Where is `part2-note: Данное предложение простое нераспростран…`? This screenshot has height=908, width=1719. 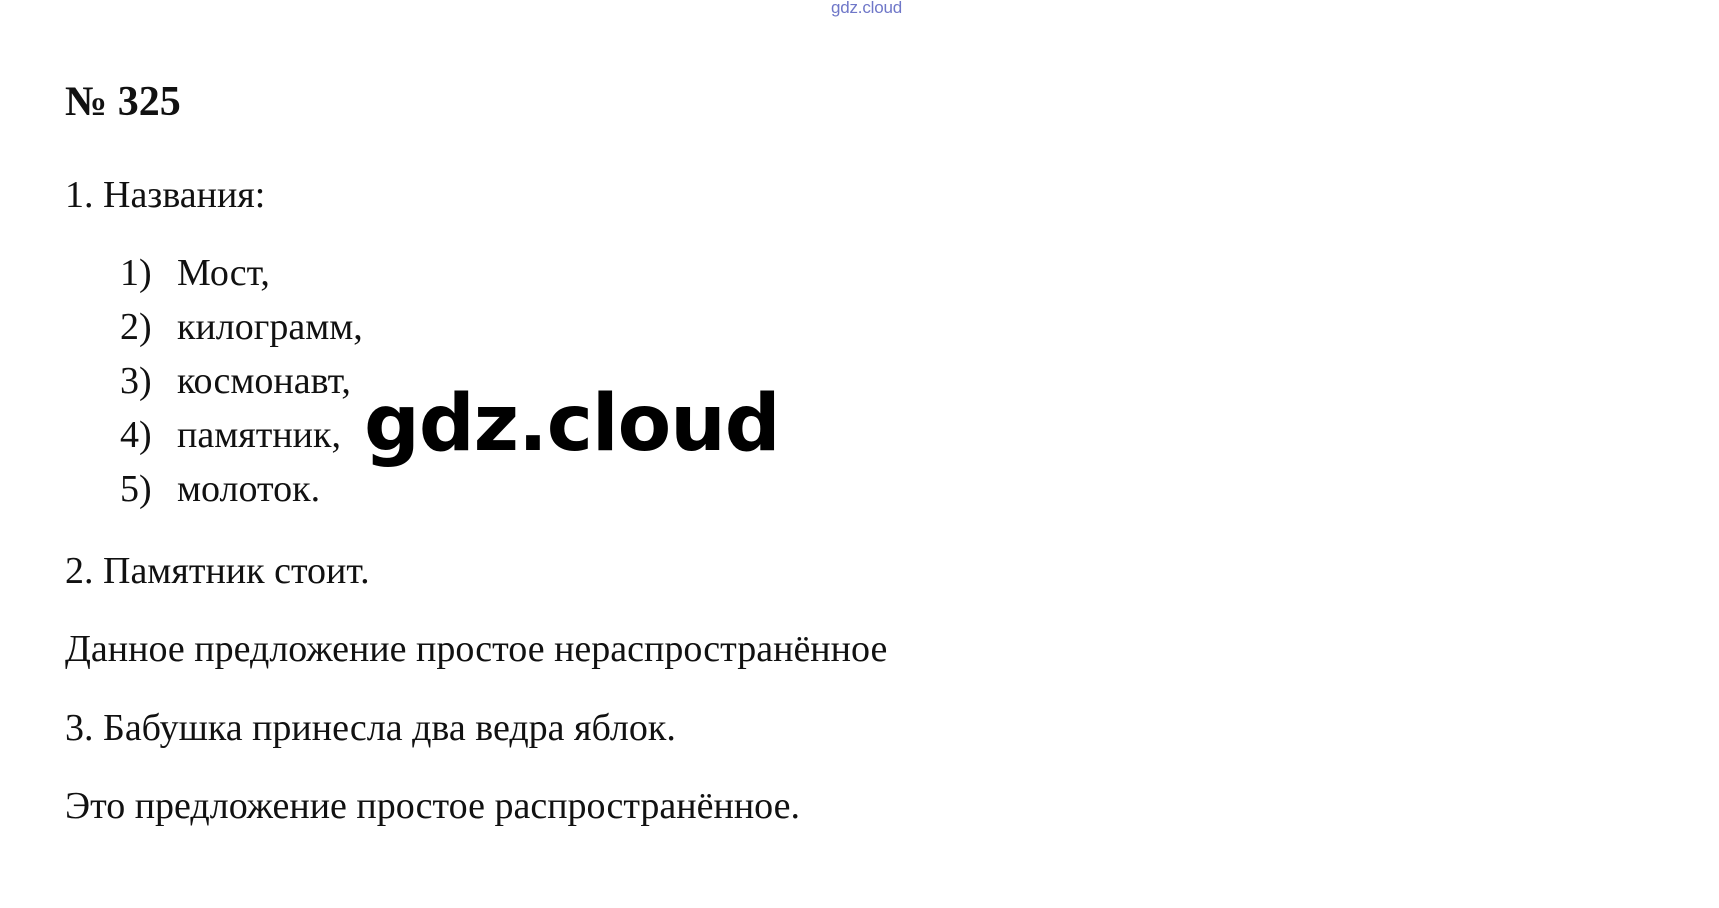 part2-note: Данное предложение простое нераспростран… is located at coordinates (476, 649).